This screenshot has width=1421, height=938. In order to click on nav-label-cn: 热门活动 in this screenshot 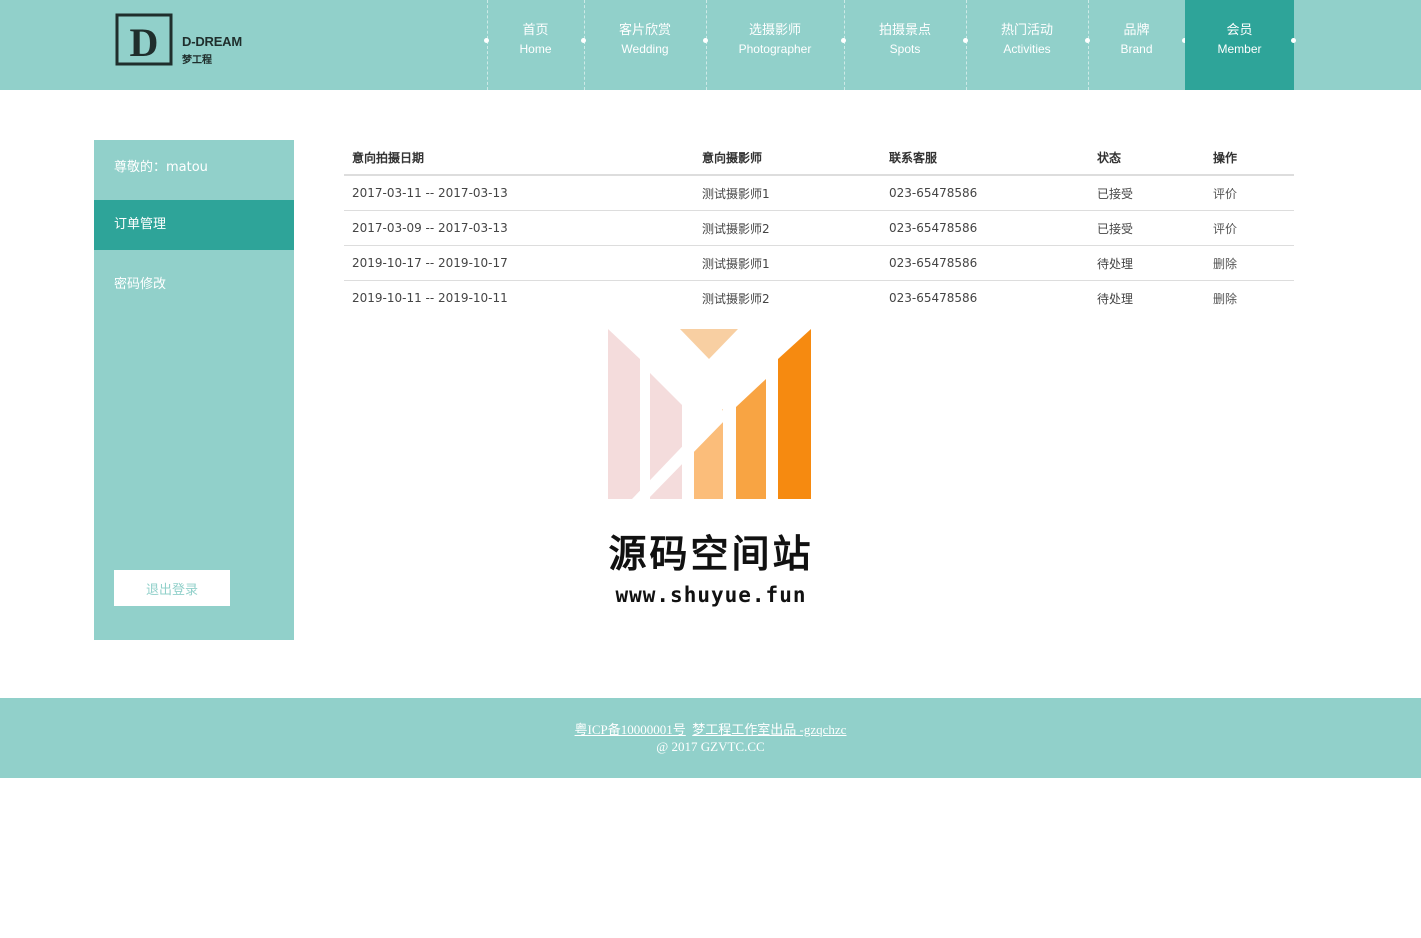, I will do `click(1026, 30)`.